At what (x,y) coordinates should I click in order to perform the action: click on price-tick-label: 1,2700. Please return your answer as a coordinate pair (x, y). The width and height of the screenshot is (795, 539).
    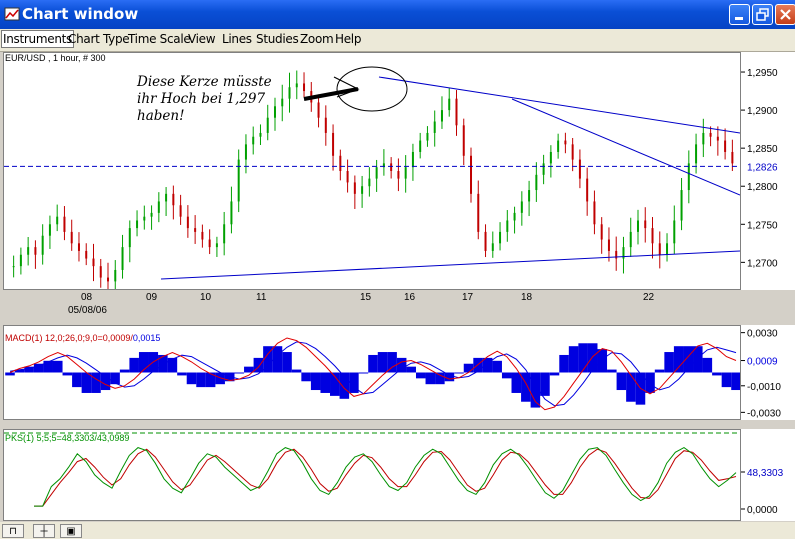
    Looking at the image, I should click on (762, 263).